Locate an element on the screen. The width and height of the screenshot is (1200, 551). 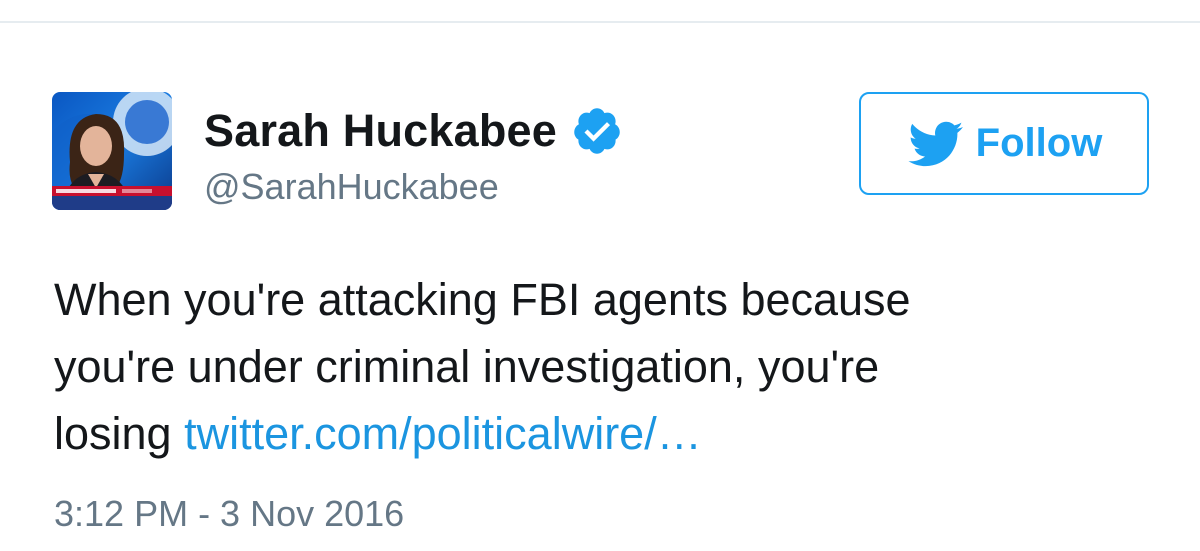
author-handle: @SarahHuckabee is located at coordinates (351, 187).